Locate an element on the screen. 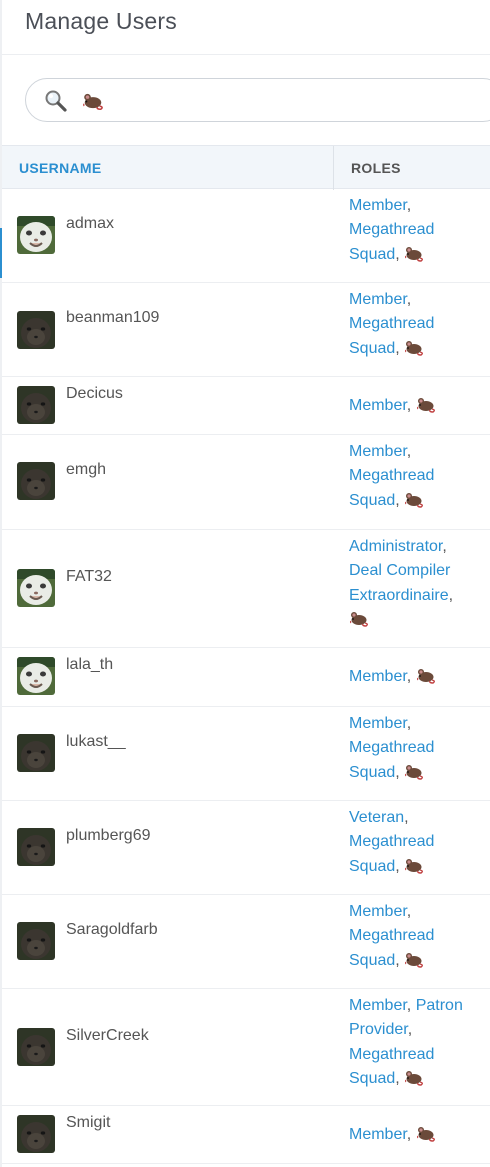 The height and width of the screenshot is (1167, 490). roles-cell: Member, Patron Provider, Megathread Squad, is located at coordinates (406, 1042).